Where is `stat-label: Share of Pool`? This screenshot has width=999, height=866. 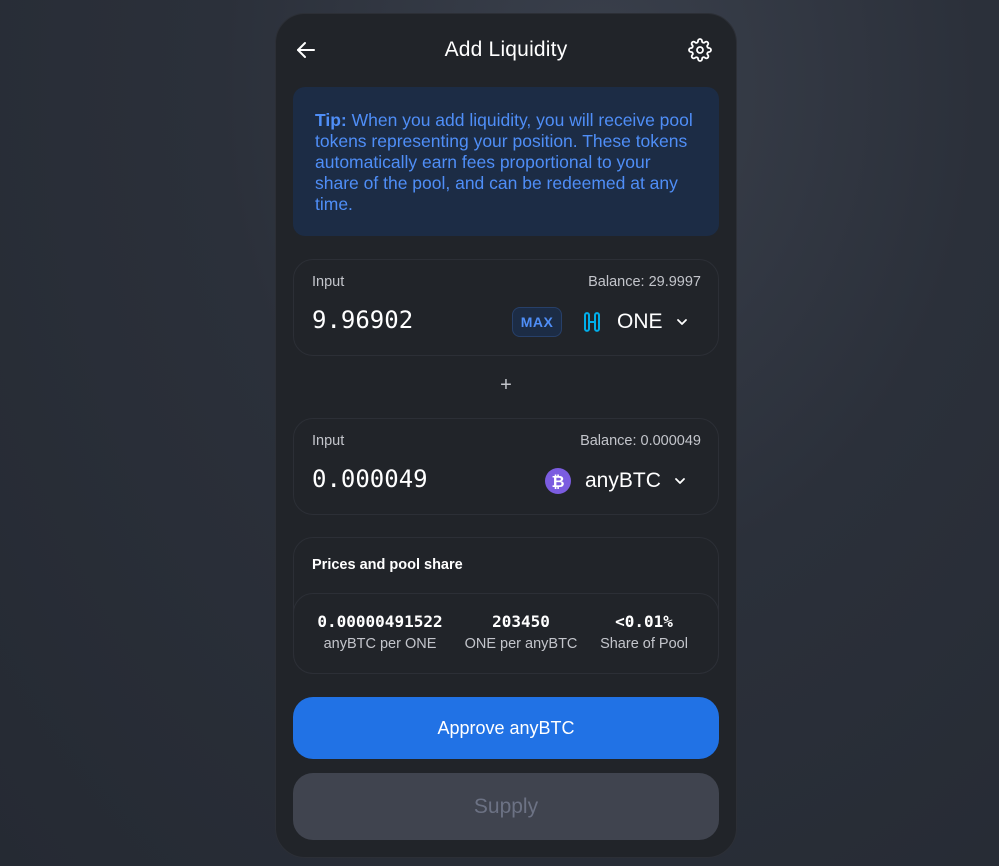 stat-label: Share of Pool is located at coordinates (644, 644).